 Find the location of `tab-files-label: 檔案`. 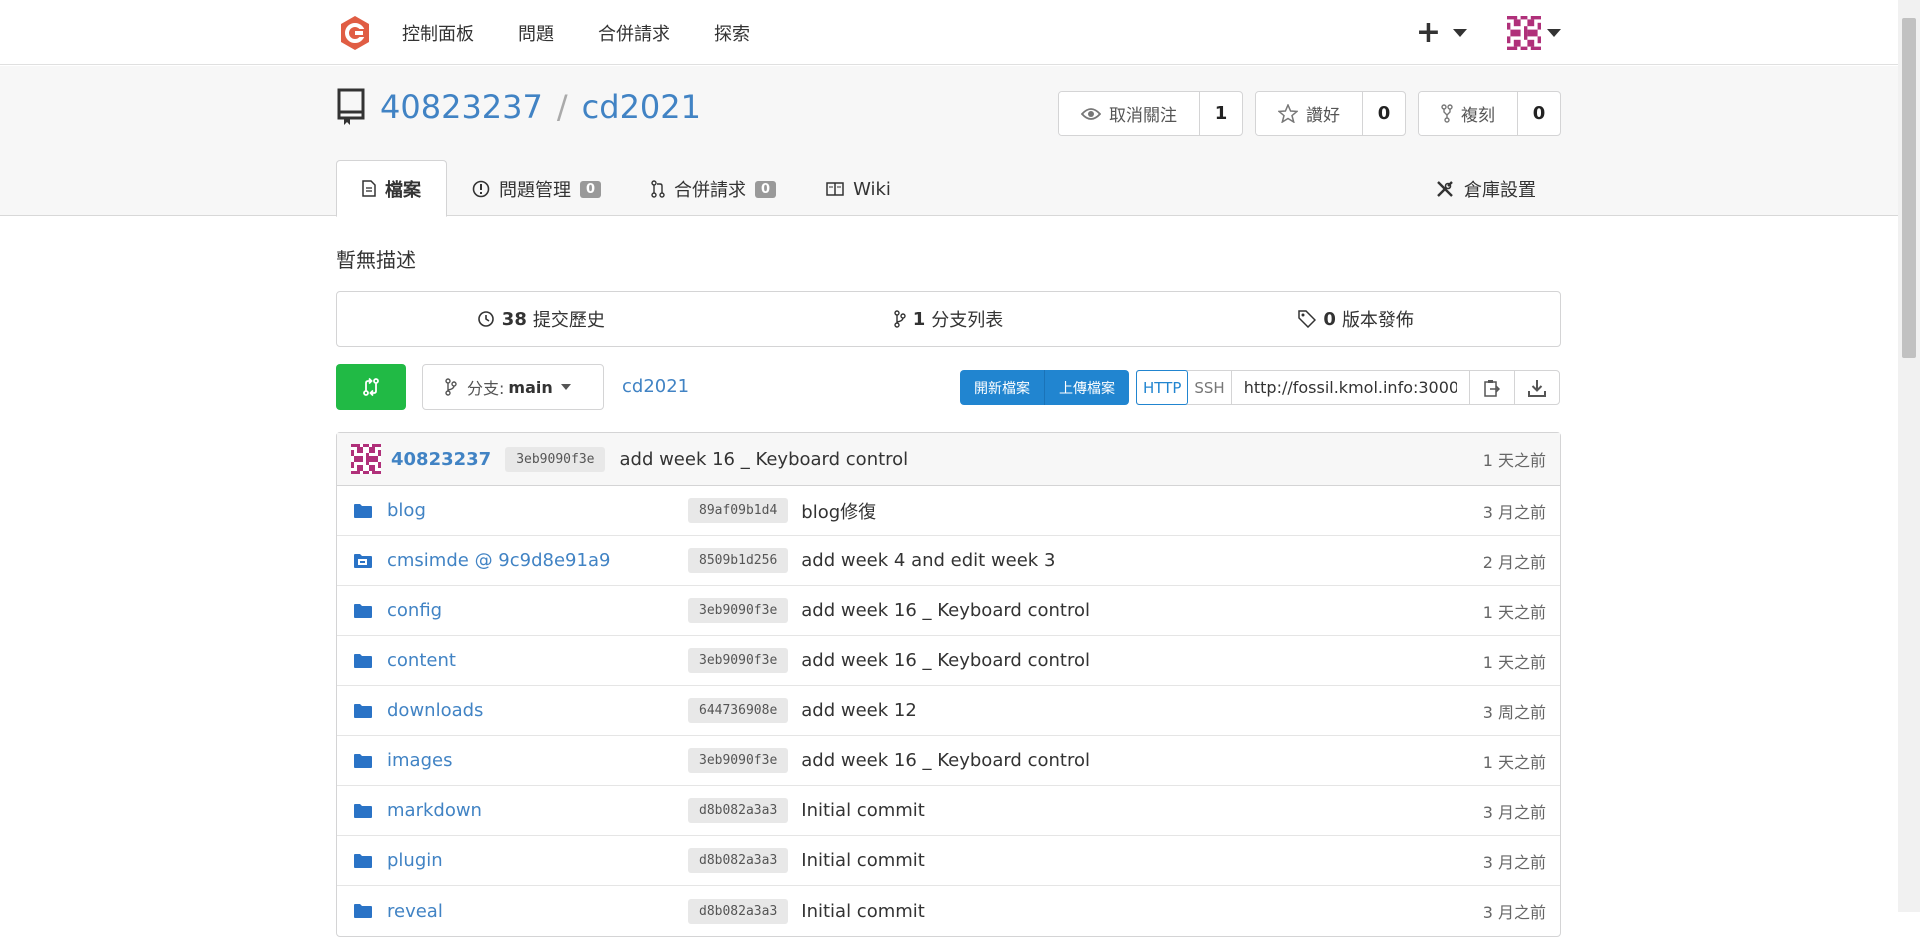

tab-files-label: 檔案 is located at coordinates (403, 190).